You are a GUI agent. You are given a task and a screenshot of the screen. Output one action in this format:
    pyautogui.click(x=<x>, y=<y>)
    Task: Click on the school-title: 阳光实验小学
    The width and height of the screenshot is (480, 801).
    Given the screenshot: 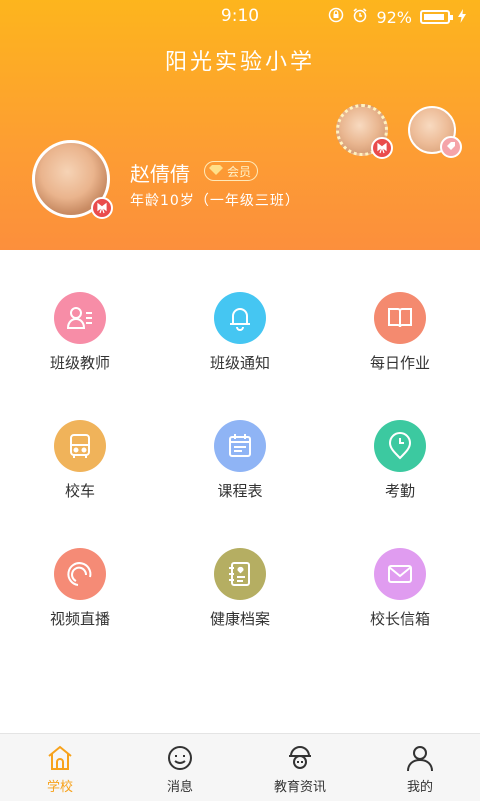 What is the action you would take?
    pyautogui.click(x=239, y=62)
    